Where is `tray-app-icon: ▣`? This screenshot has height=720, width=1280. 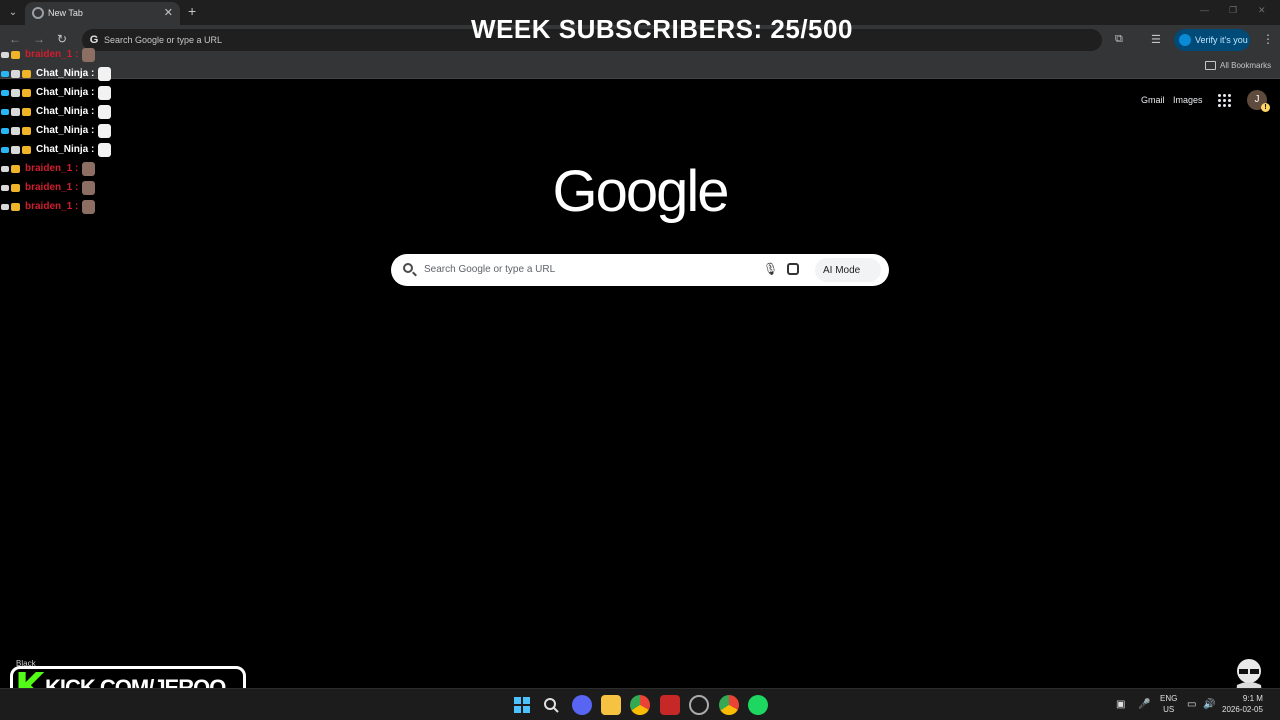
tray-app-icon: ▣ is located at coordinates (1120, 704).